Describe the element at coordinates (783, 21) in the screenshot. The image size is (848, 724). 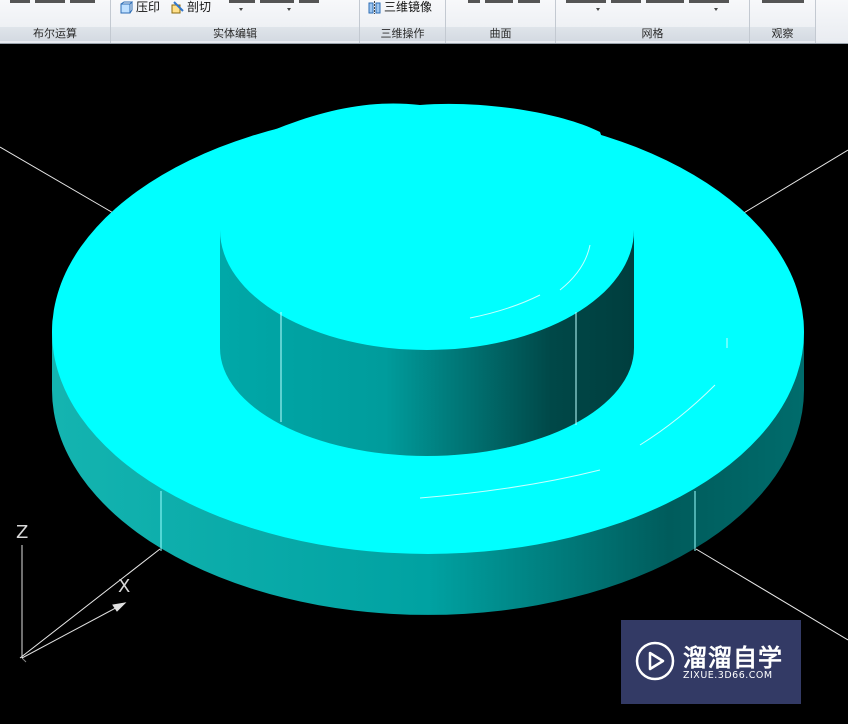
I see `panel-view: 观察` at that location.